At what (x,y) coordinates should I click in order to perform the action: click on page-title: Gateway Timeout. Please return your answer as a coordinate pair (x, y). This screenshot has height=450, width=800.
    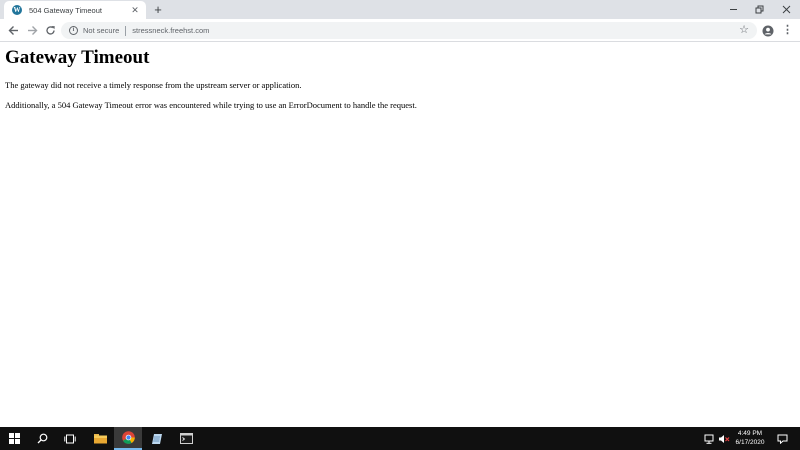
    Looking at the image, I should click on (77, 57).